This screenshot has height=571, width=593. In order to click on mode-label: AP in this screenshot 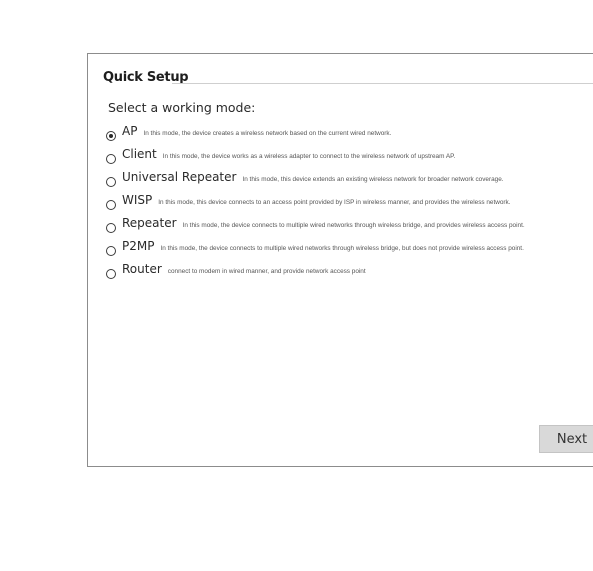, I will do `click(130, 131)`.